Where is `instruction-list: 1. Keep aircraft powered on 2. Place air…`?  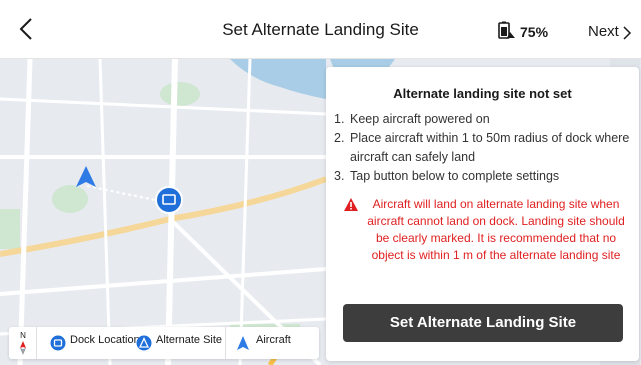 instruction-list: 1. Keep aircraft powered on 2. Place air… is located at coordinates (484, 148).